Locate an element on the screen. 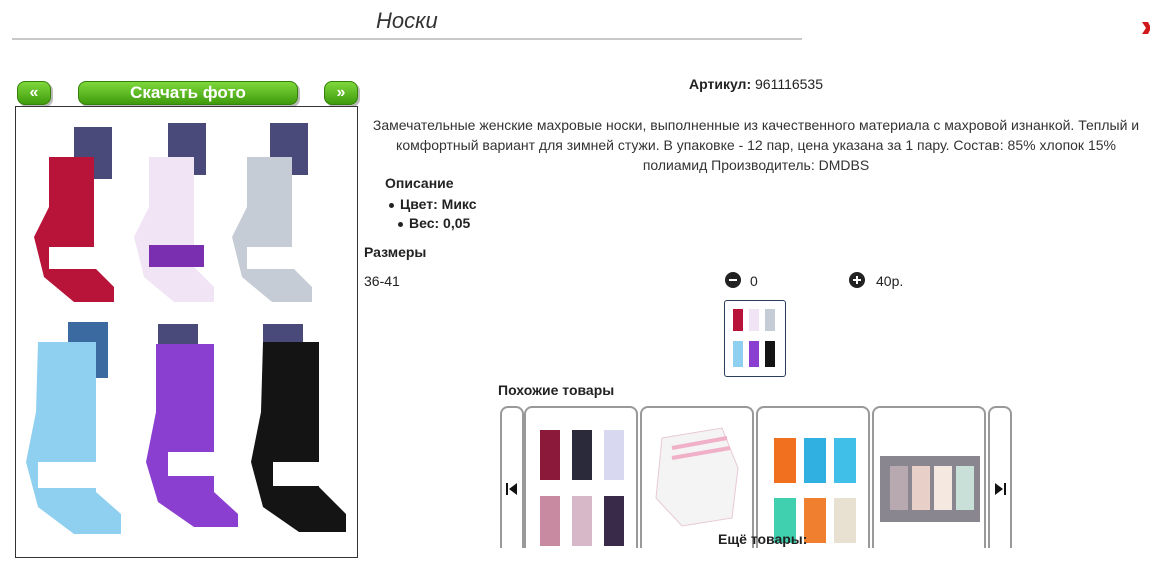  description-heading: Описание is located at coordinates (419, 183).